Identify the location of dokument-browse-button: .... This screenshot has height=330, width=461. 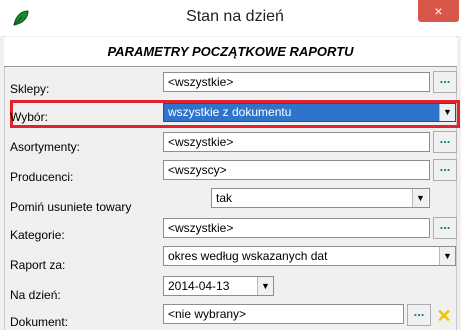
(419, 315).